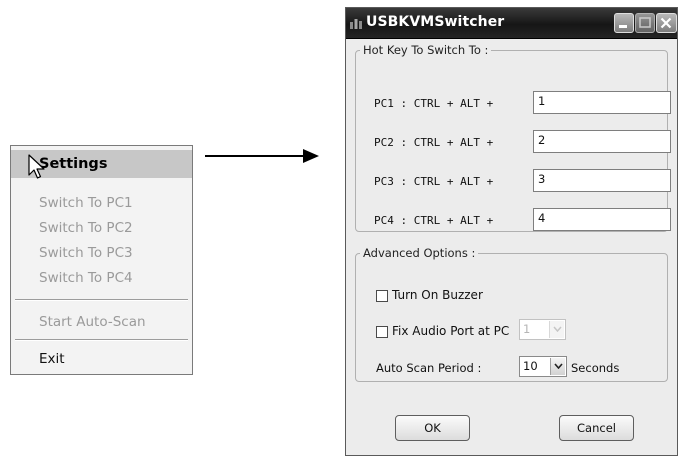 The height and width of the screenshot is (457, 680). I want to click on menu-item-start-auto-scan: Start Auto-Scan, so click(101, 322).